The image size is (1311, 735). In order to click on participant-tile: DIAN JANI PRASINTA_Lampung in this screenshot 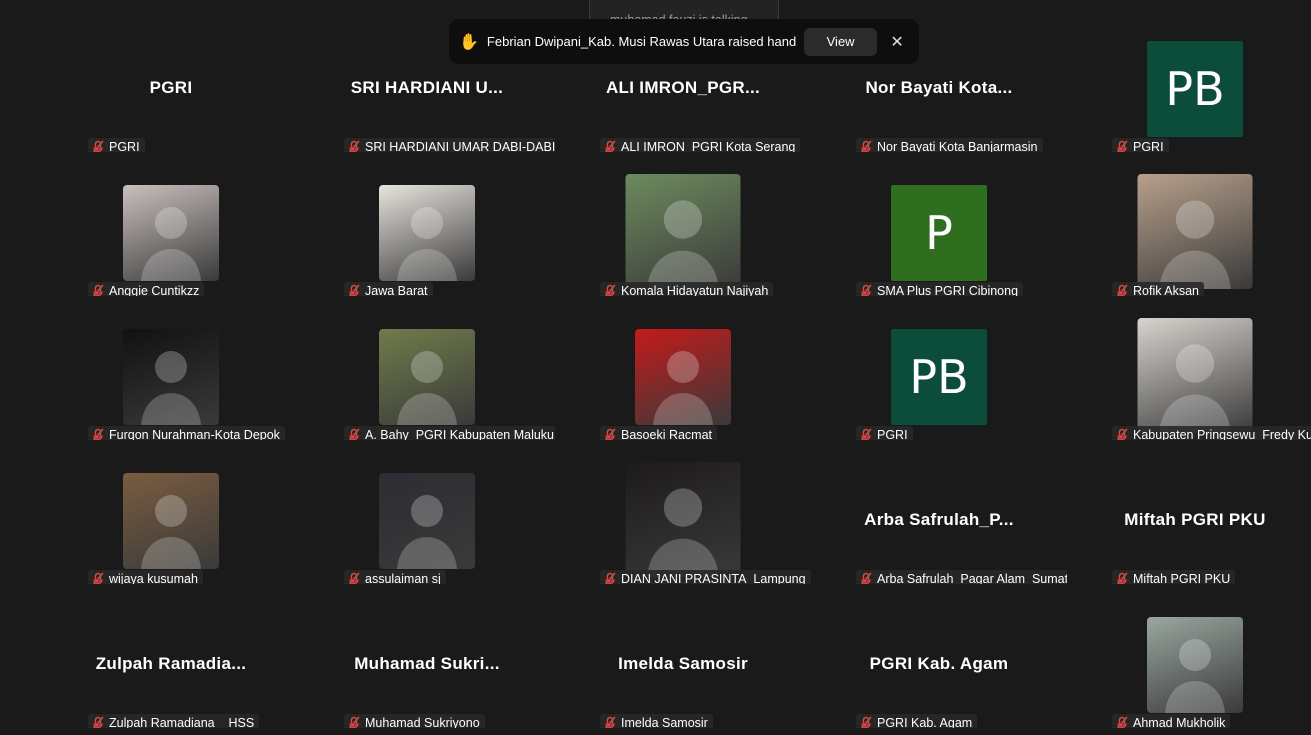, I will do `click(683, 512)`.